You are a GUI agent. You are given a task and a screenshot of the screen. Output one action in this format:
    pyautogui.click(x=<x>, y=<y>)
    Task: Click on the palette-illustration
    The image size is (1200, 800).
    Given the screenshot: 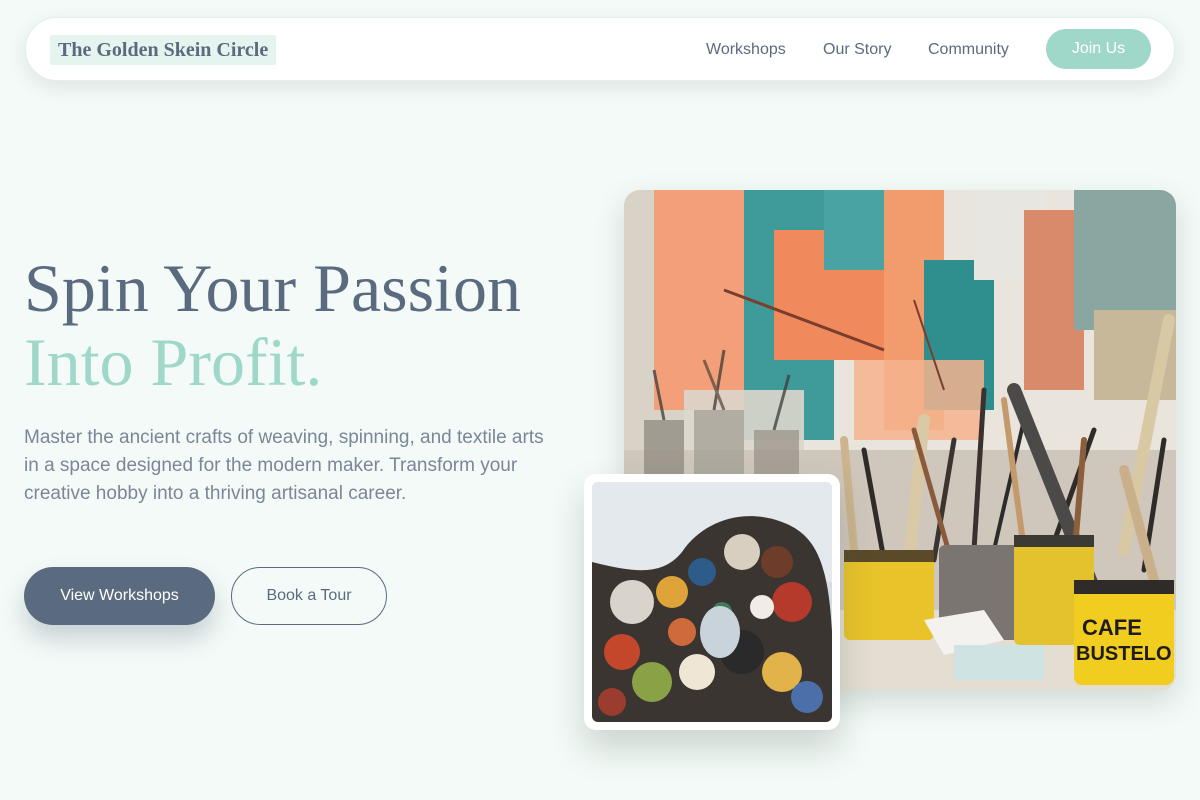 What is the action you would take?
    pyautogui.click(x=712, y=602)
    